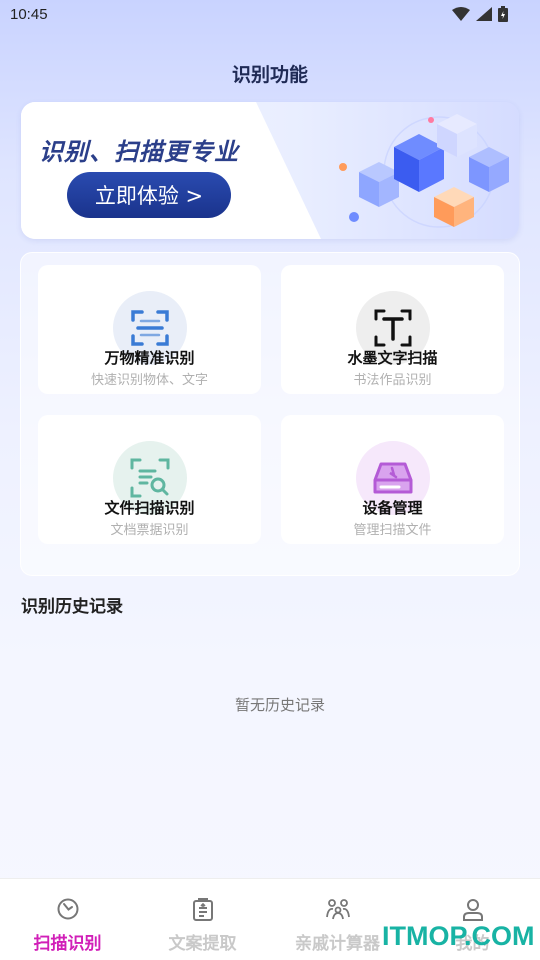 The width and height of the screenshot is (540, 960). I want to click on nav-tab-scan: 扫描识别, so click(67, 919).